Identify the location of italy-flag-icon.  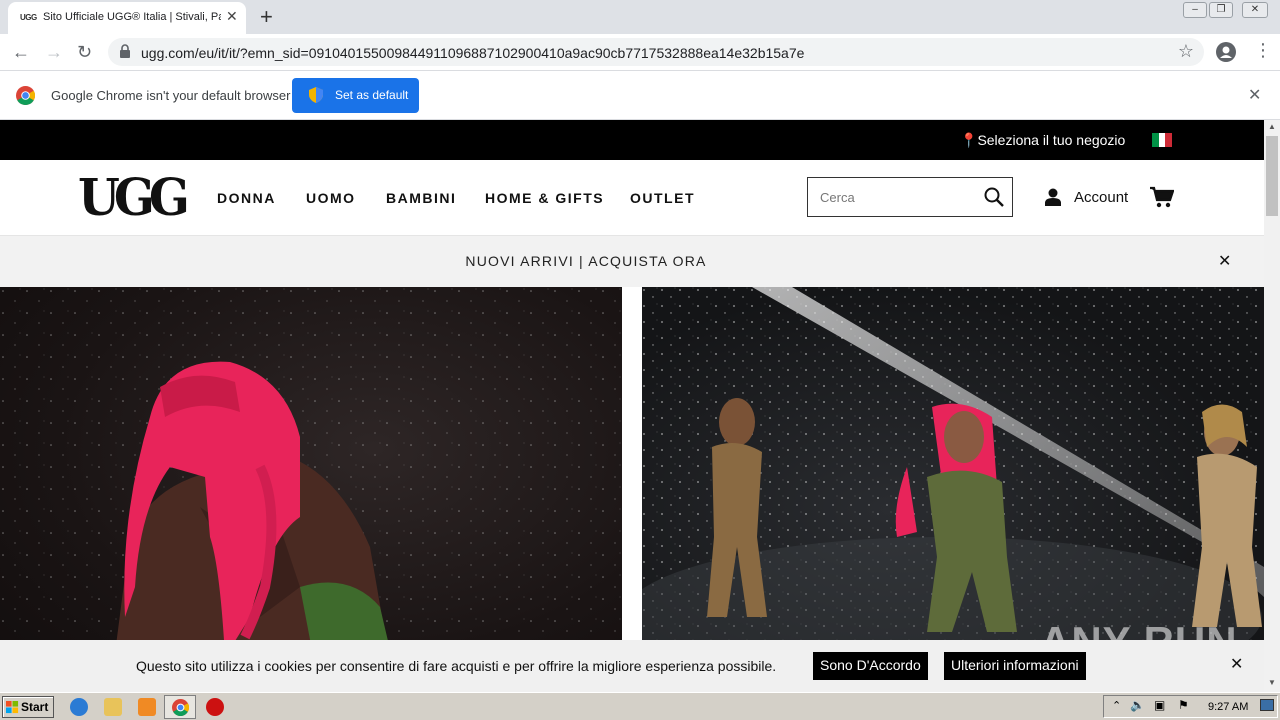
(1162, 140).